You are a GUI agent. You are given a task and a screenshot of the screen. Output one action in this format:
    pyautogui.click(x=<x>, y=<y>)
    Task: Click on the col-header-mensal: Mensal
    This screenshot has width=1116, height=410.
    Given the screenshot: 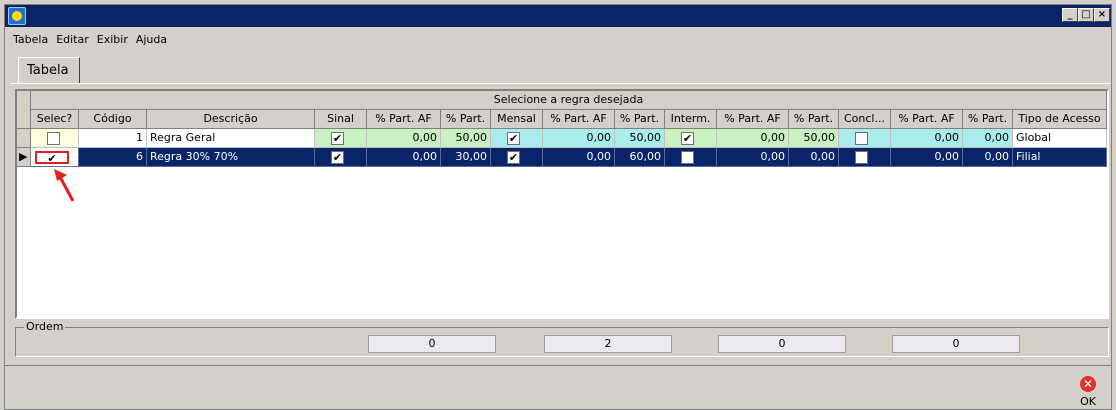 What is the action you would take?
    pyautogui.click(x=517, y=119)
    